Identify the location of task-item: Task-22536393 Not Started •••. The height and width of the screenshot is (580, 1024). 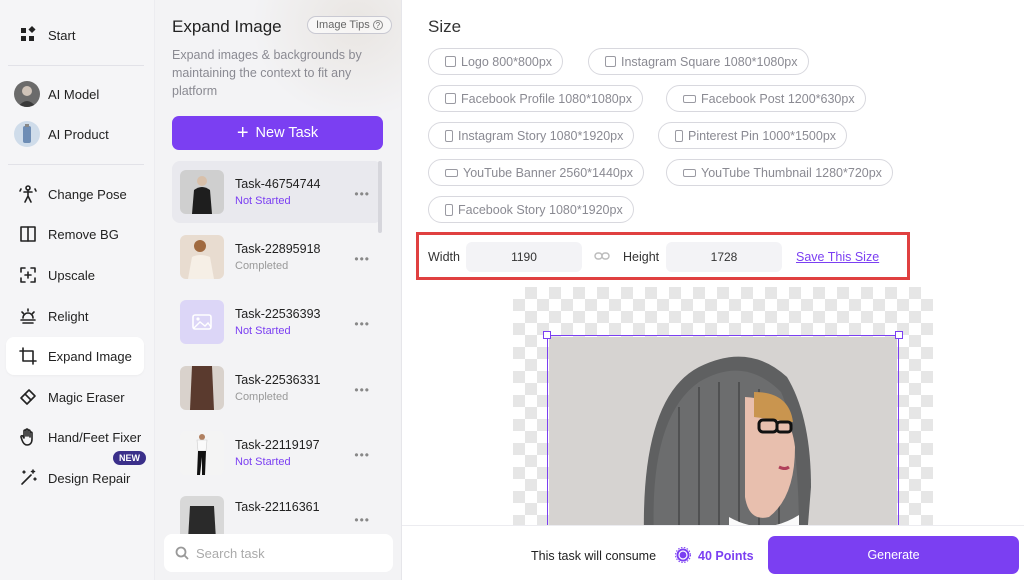
(277, 322).